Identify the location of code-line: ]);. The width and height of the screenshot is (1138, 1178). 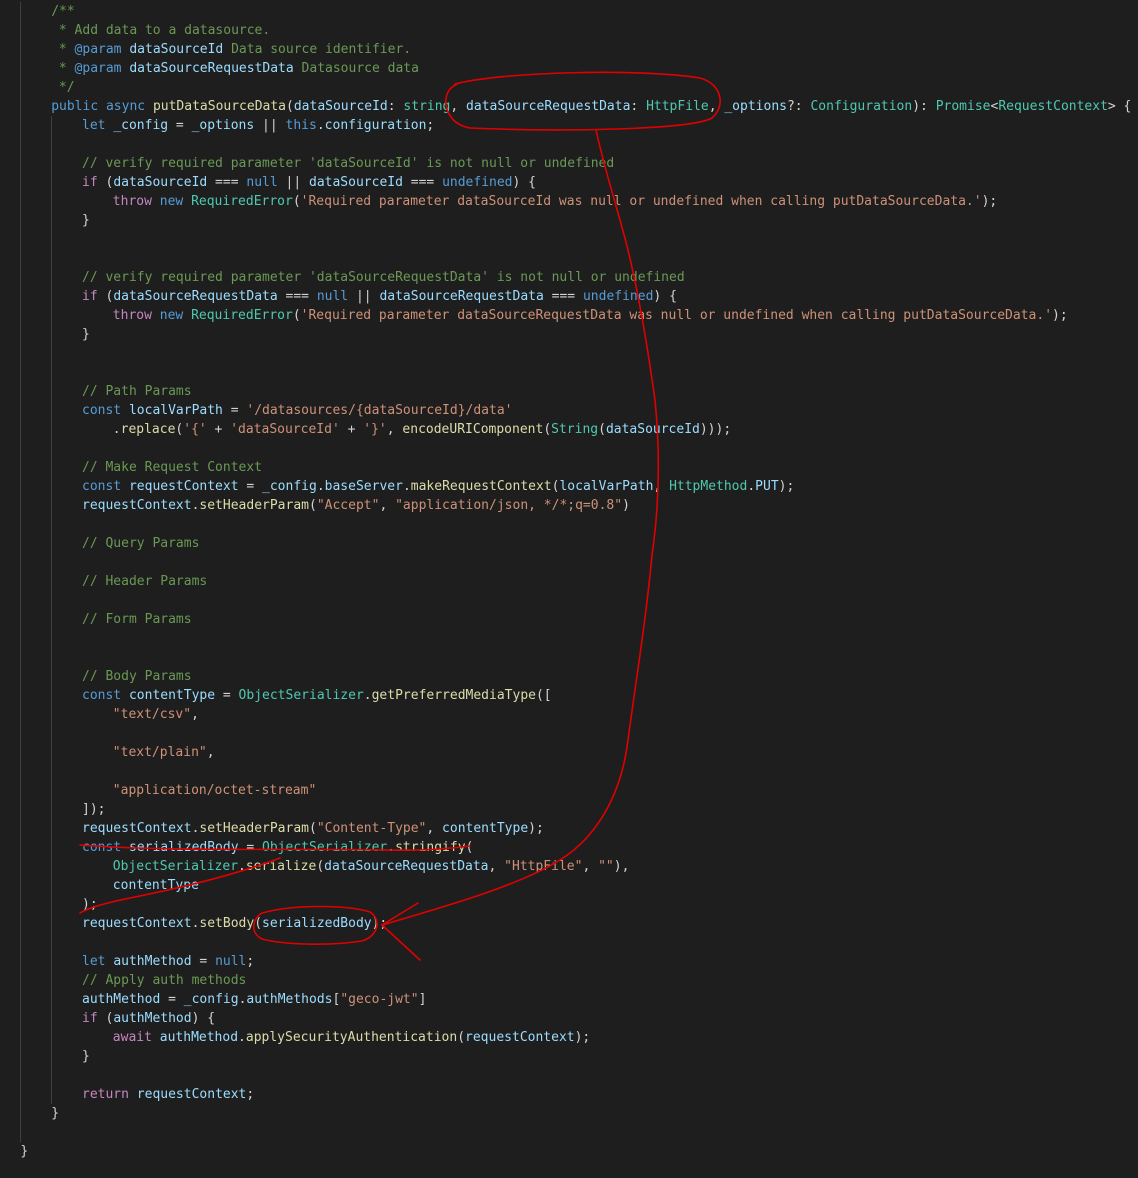
(569, 809).